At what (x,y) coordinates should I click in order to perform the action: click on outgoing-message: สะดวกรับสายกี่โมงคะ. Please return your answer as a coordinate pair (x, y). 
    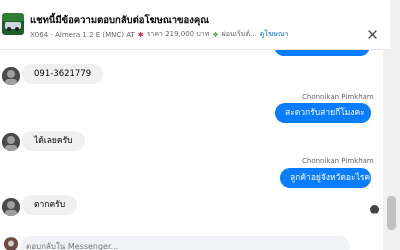
    Looking at the image, I should click on (323, 113).